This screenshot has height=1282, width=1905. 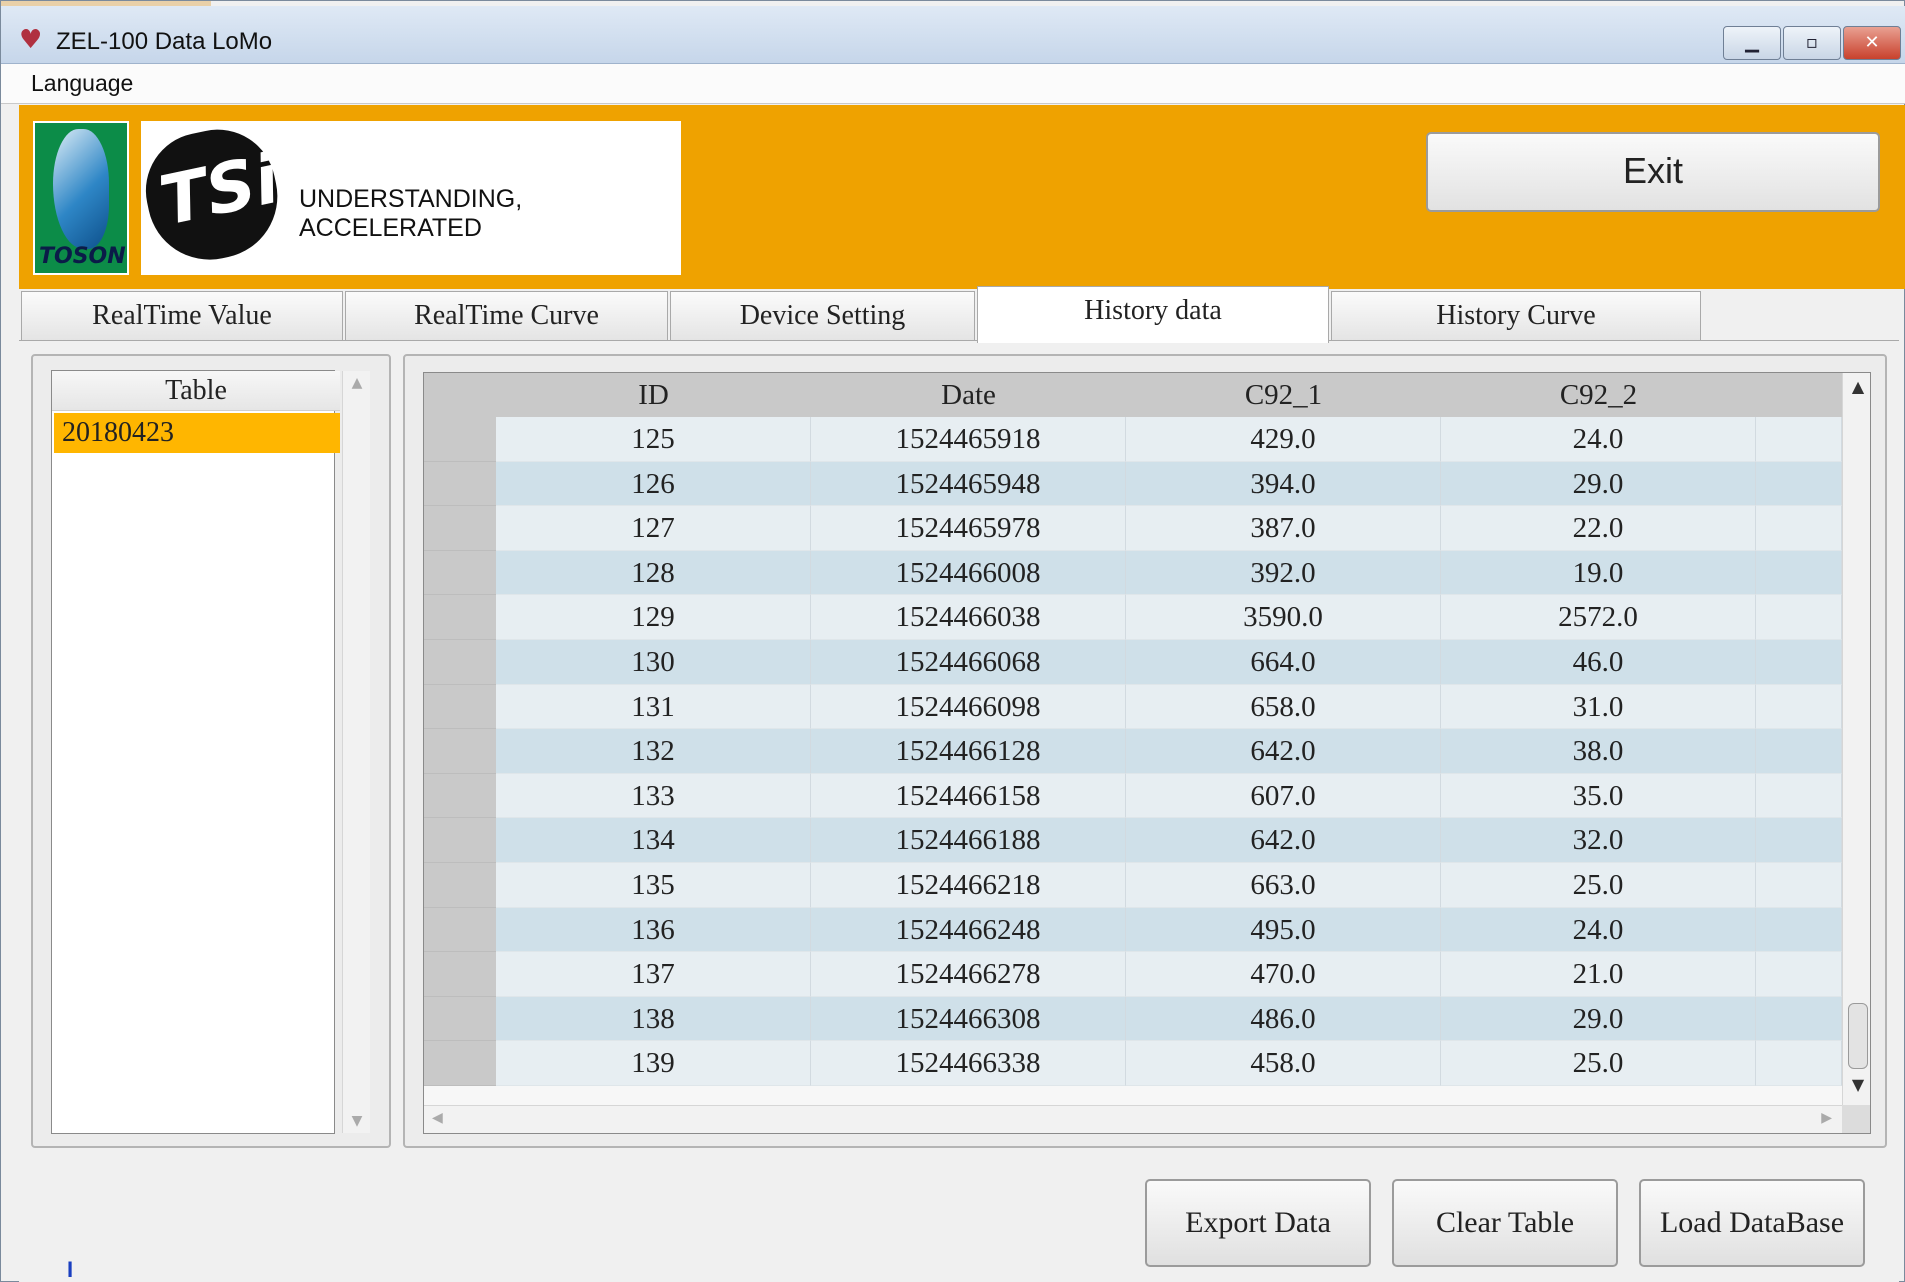 What do you see at coordinates (1283, 439) in the screenshot?
I see `cell-c92-1: 429.0` at bounding box center [1283, 439].